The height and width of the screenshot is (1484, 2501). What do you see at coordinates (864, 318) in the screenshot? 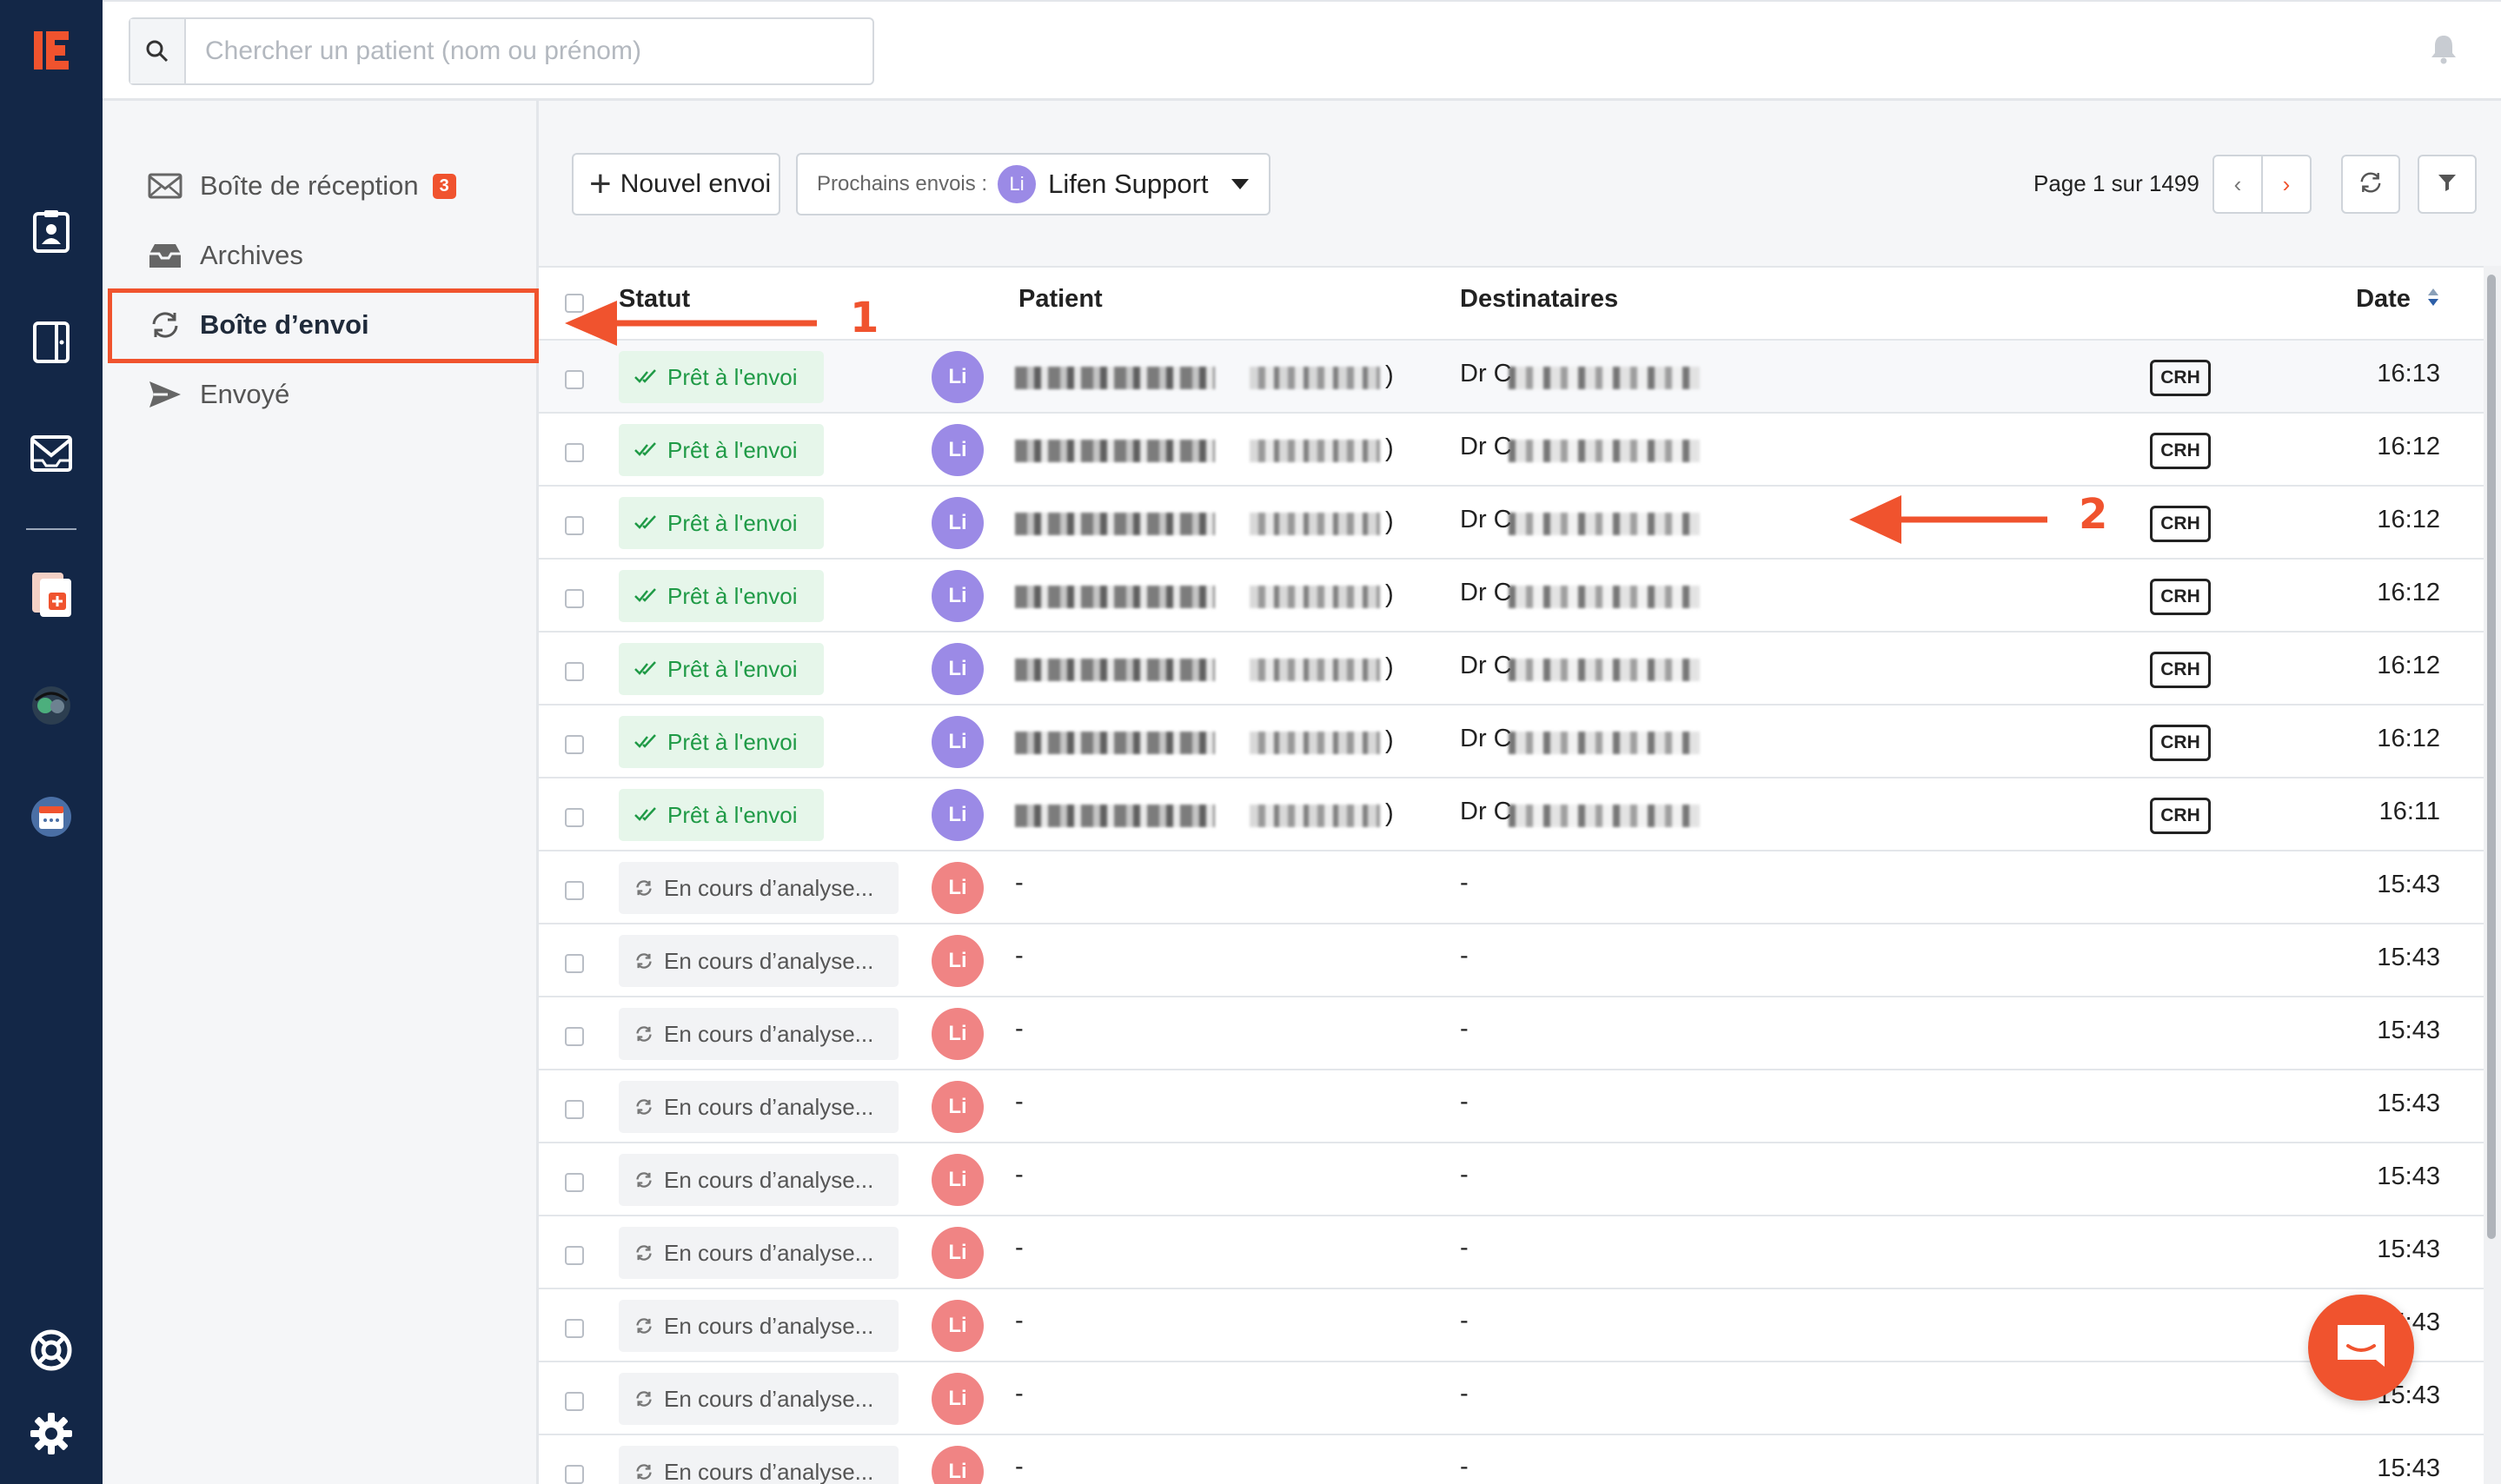
I see `annotation-label-1: 1` at bounding box center [864, 318].